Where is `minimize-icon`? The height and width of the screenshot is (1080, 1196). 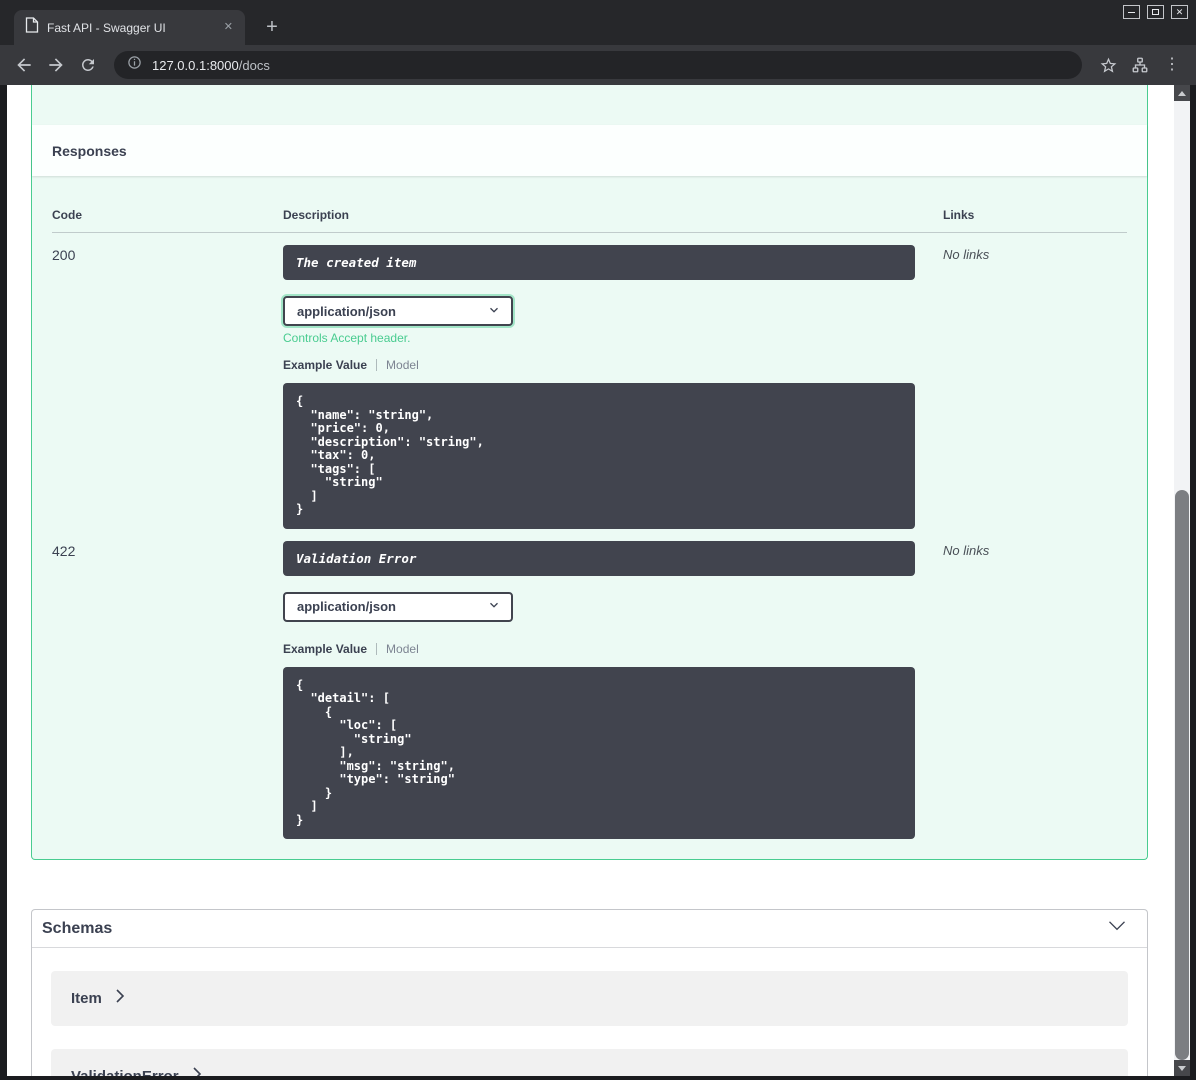
minimize-icon is located at coordinates (1131, 12).